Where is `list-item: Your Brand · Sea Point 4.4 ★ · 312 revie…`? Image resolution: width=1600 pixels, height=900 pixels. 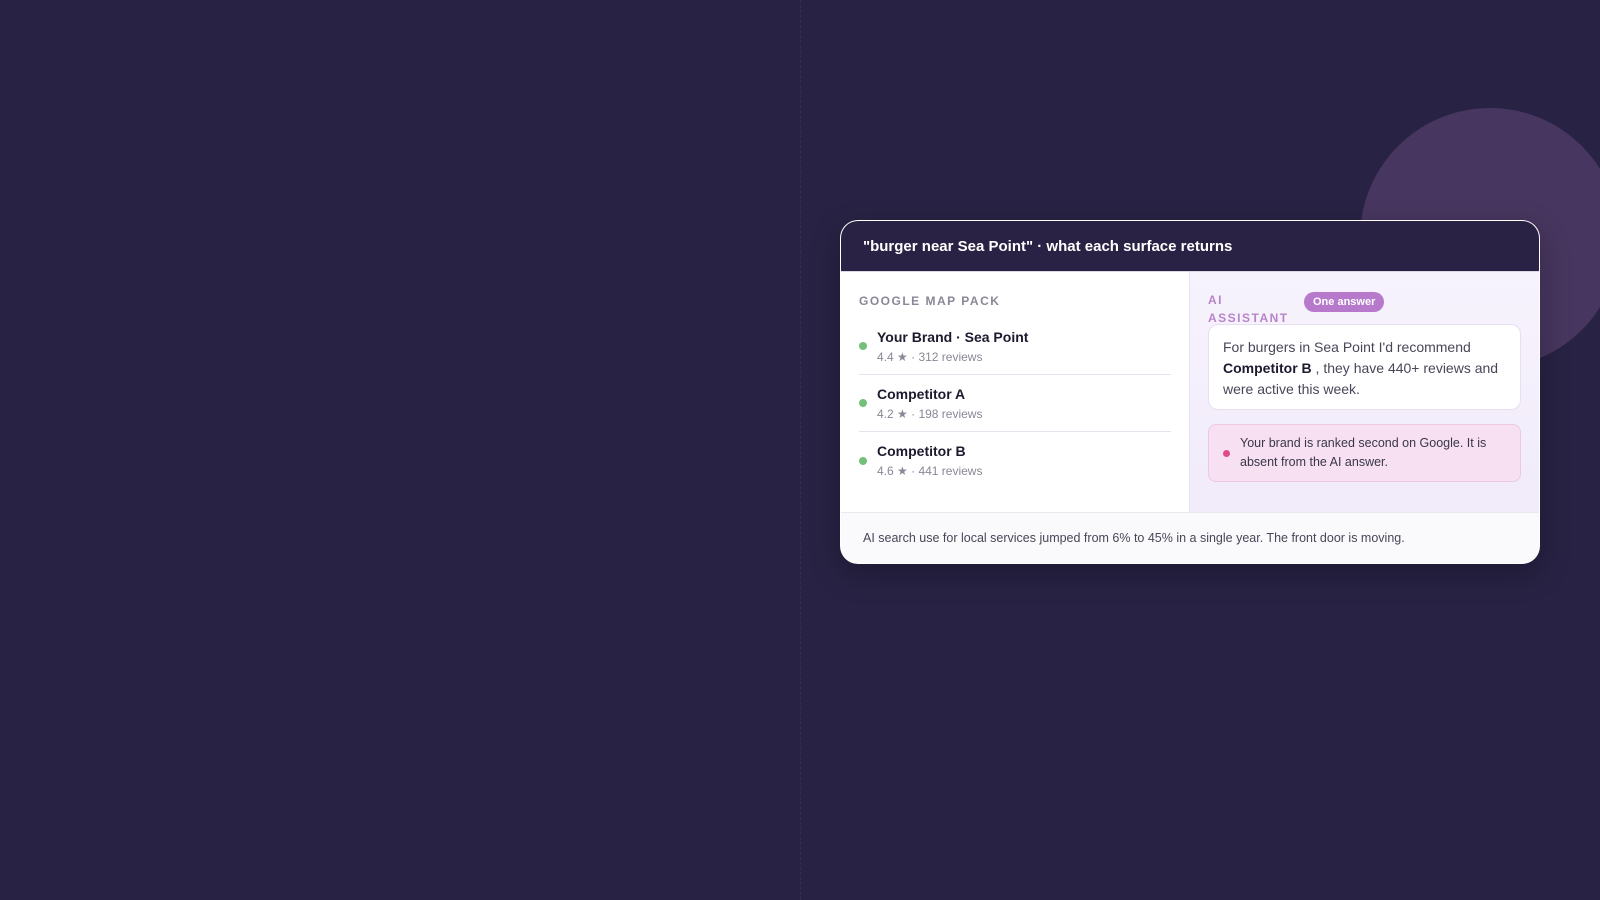
list-item: Your Brand · Sea Point 4.4 ★ · 312 revie… is located at coordinates (1015, 346).